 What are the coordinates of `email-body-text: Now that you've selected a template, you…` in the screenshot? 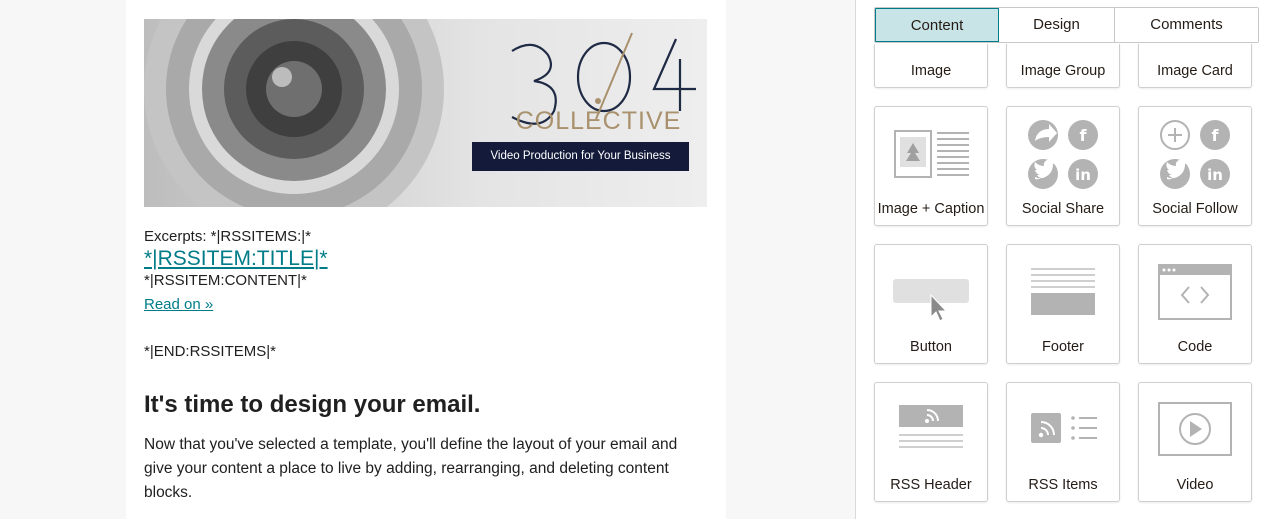 It's located at (424, 469).